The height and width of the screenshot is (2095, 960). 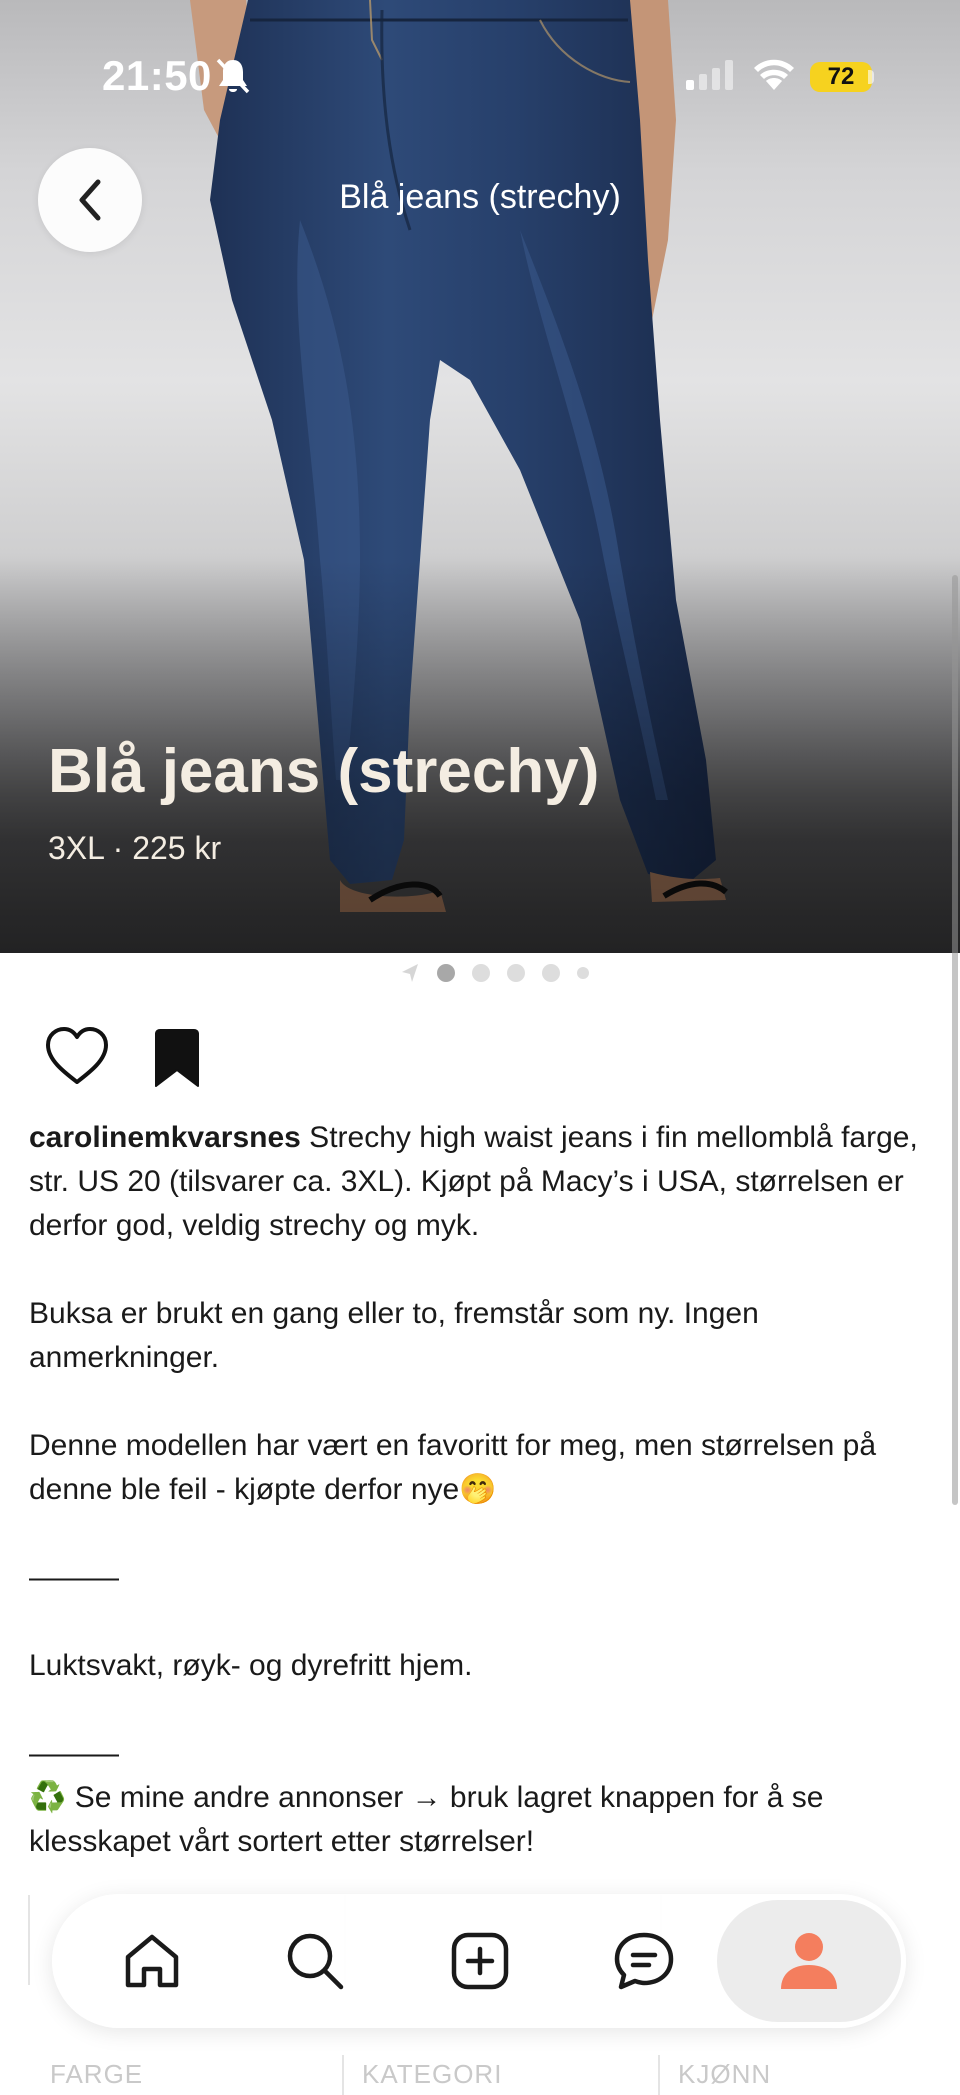 I want to click on details-header: KJØNN, so click(x=725, y=2074).